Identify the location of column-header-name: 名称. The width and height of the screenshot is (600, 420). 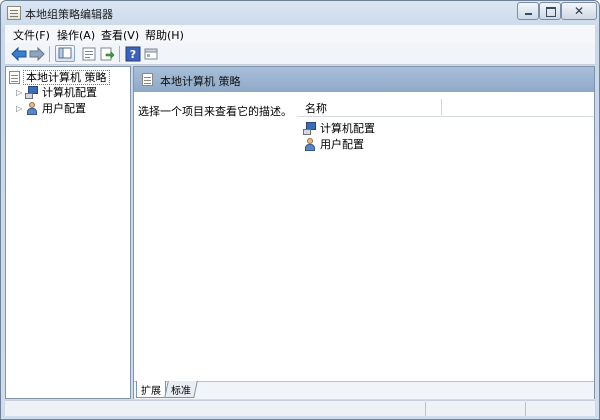
(445, 107).